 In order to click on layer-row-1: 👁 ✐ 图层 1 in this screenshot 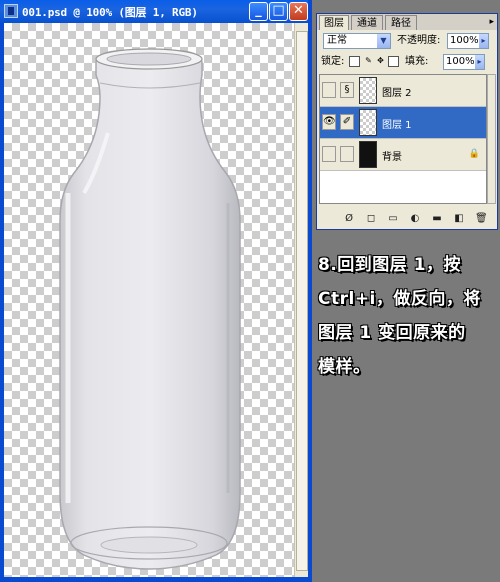, I will do `click(403, 123)`.